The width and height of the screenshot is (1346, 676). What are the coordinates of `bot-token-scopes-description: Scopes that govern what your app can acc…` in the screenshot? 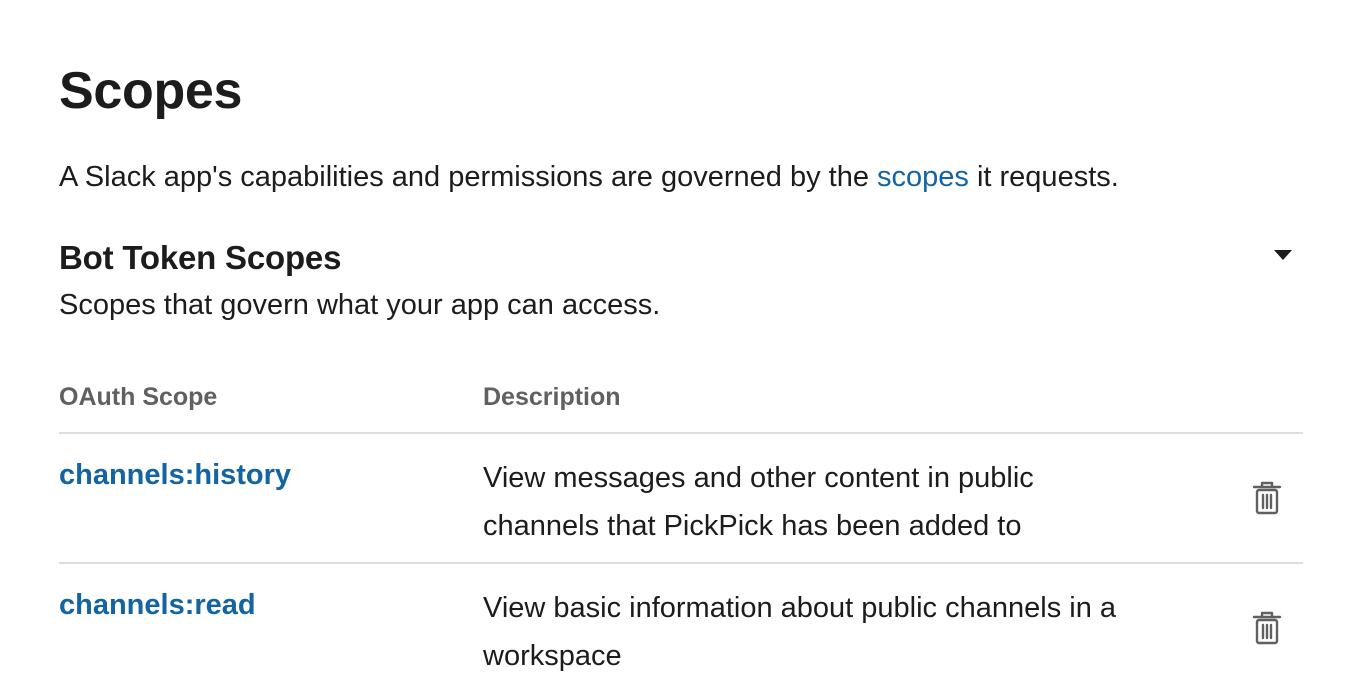 It's located at (360, 305).